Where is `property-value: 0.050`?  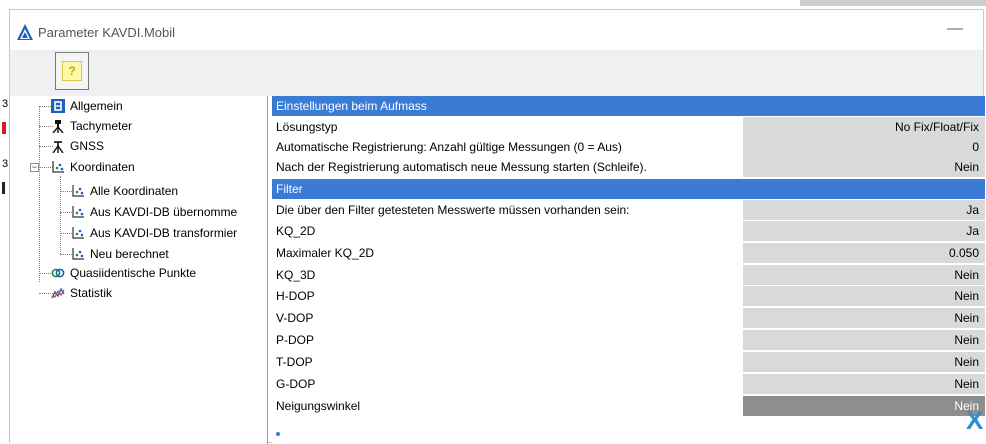
property-value: 0.050 is located at coordinates (864, 253).